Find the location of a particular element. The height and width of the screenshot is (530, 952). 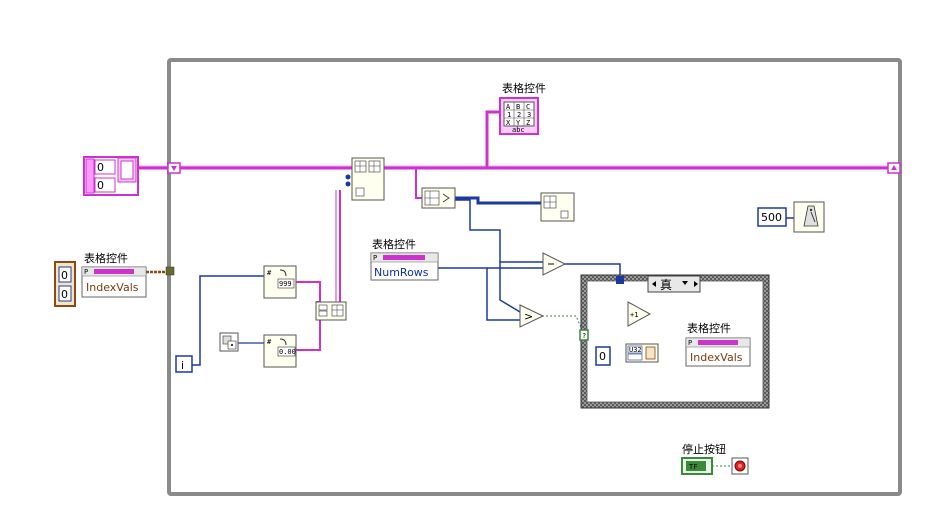

array-constant: 0 0 is located at coordinates (111, 176).